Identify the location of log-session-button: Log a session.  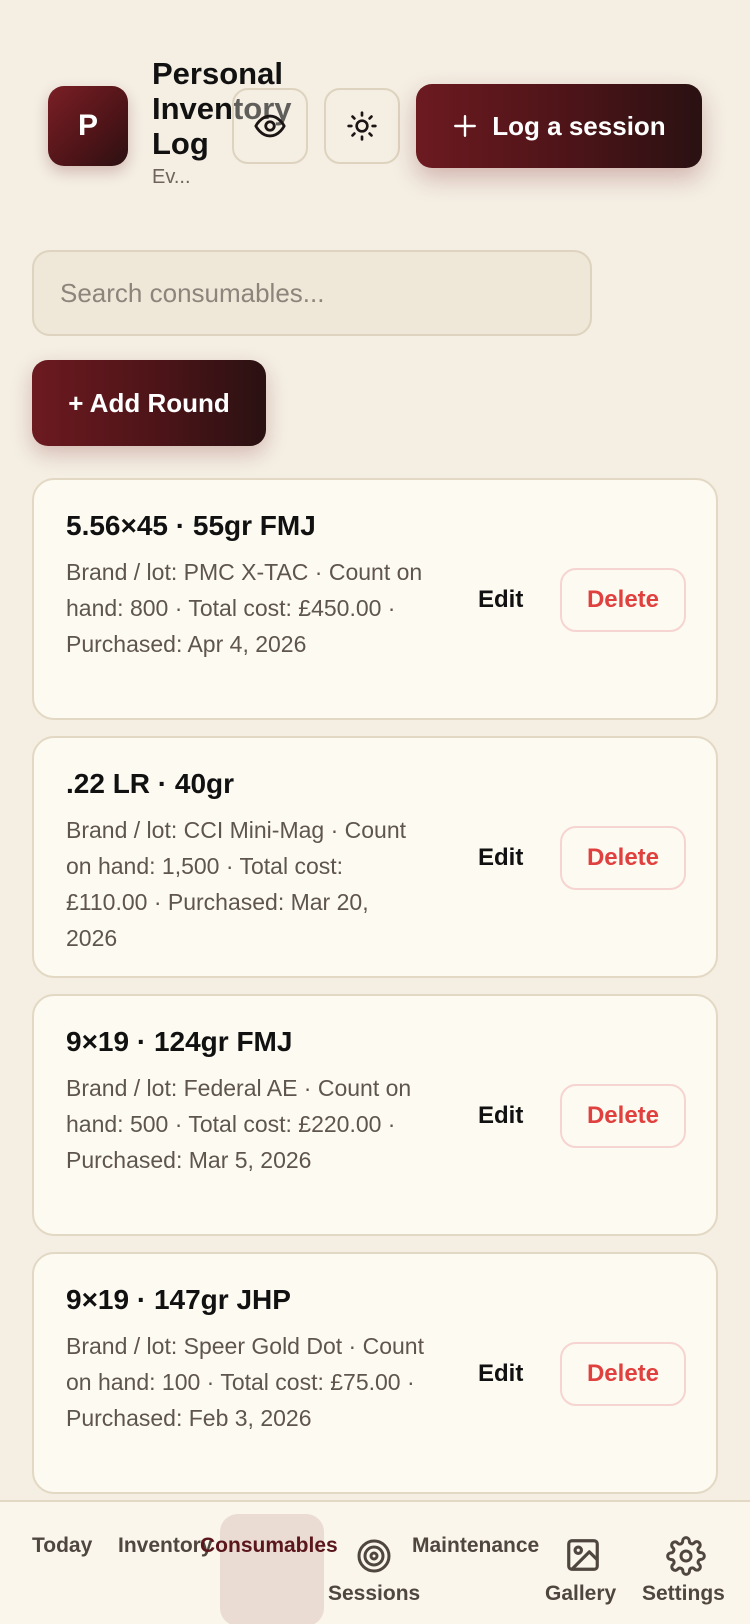
(559, 126).